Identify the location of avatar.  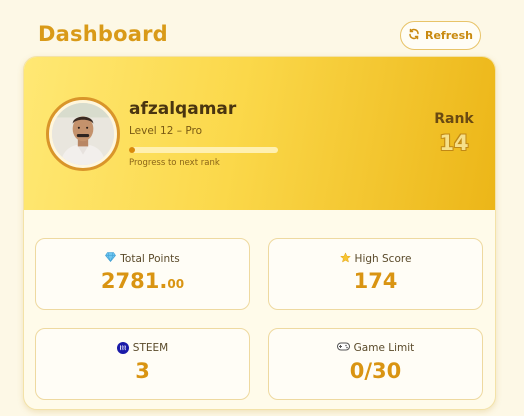
(83, 134).